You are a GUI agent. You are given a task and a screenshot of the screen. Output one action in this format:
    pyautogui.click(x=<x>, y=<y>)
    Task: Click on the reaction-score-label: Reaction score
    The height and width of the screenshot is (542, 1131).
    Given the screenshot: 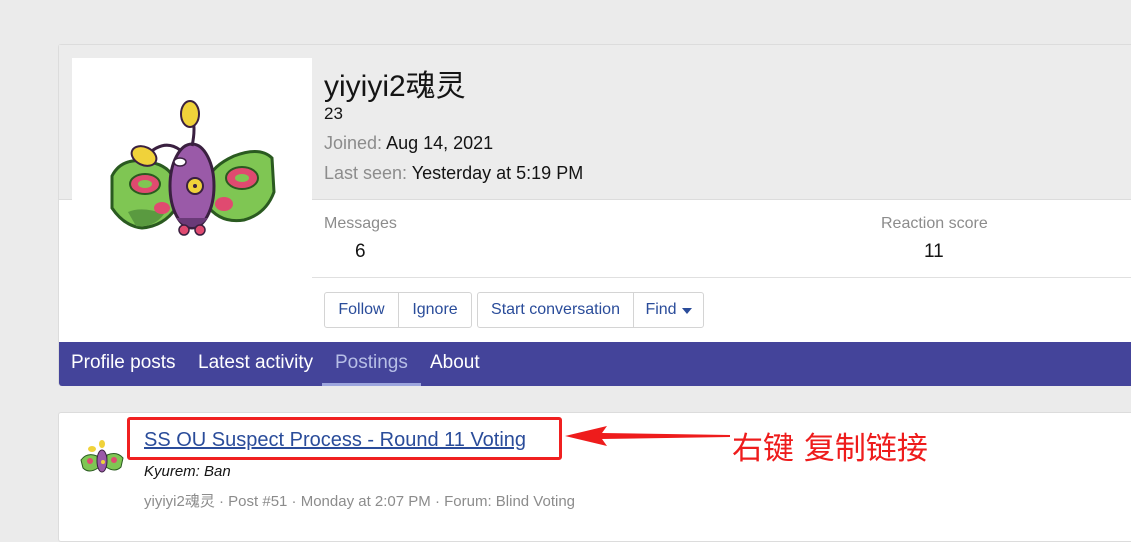 What is the action you would take?
    pyautogui.click(x=934, y=223)
    